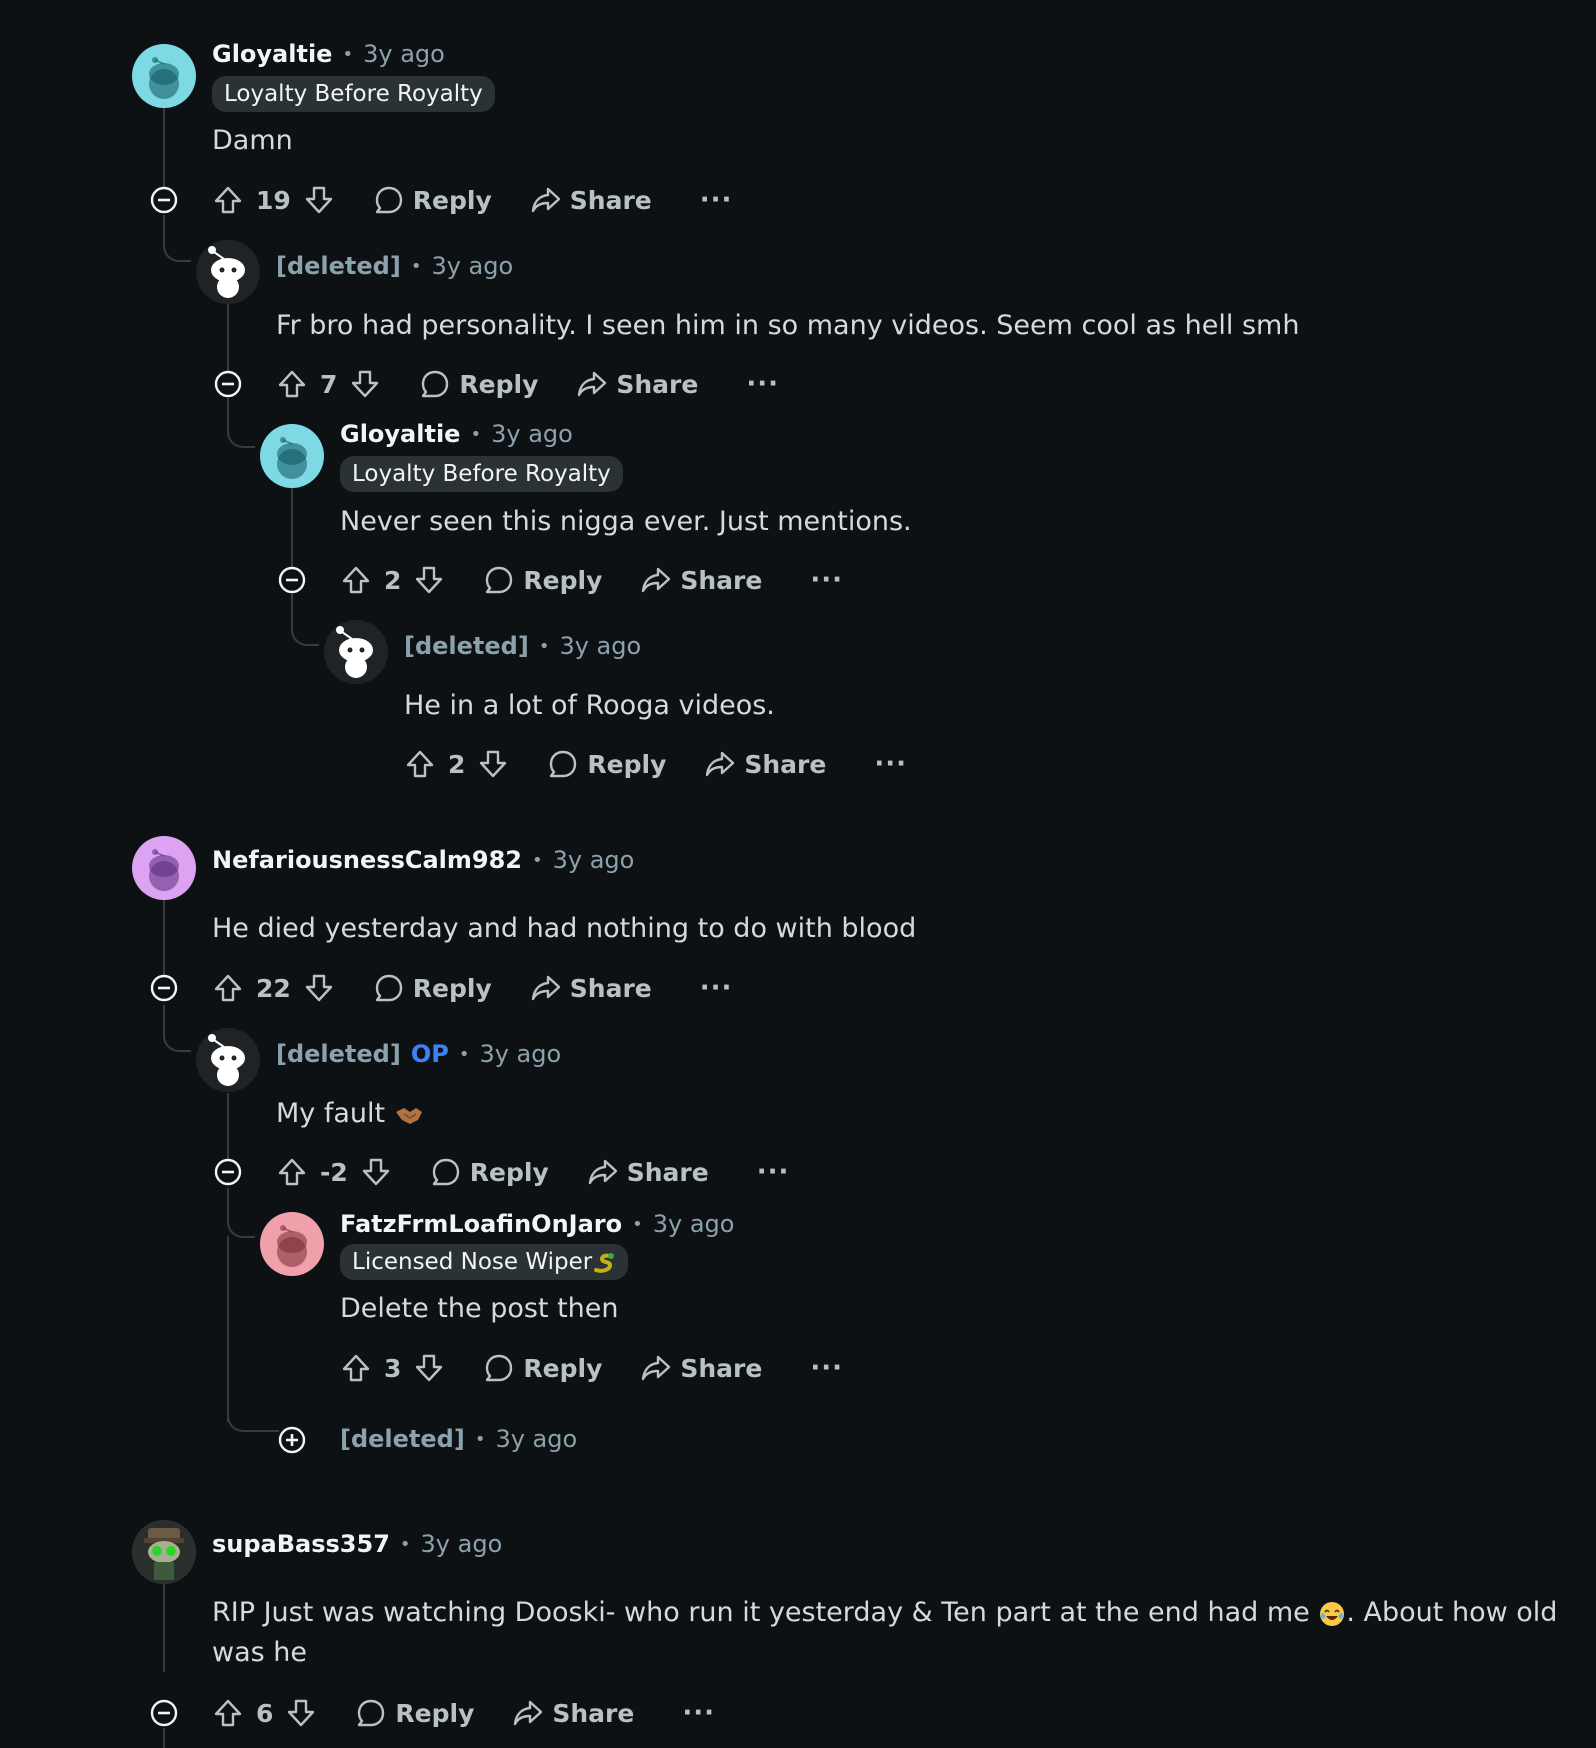 The width and height of the screenshot is (1596, 1748). Describe the element at coordinates (292, 1440) in the screenshot. I see `expand-icon` at that location.